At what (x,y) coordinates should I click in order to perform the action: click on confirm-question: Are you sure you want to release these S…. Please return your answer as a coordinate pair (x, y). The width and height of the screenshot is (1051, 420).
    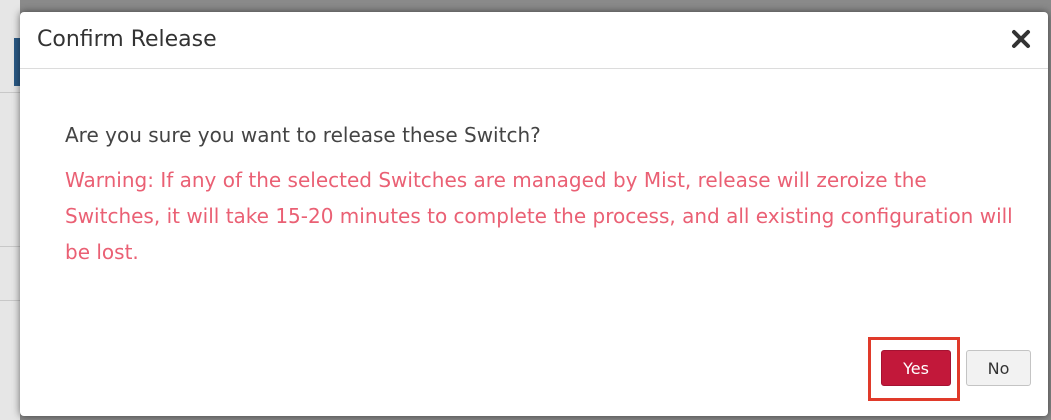
    Looking at the image, I should click on (303, 135).